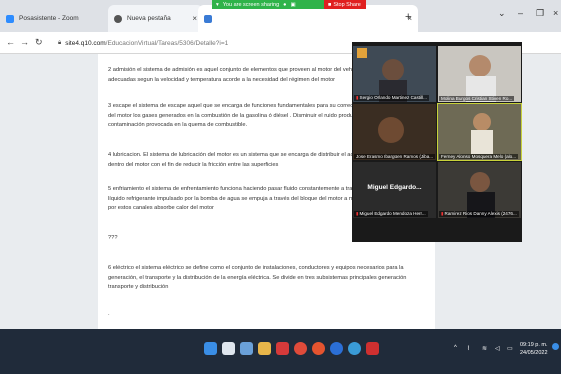 Image resolution: width=561 pixels, height=374 pixels. I want to click on chrome-icon, so click(118, 18).